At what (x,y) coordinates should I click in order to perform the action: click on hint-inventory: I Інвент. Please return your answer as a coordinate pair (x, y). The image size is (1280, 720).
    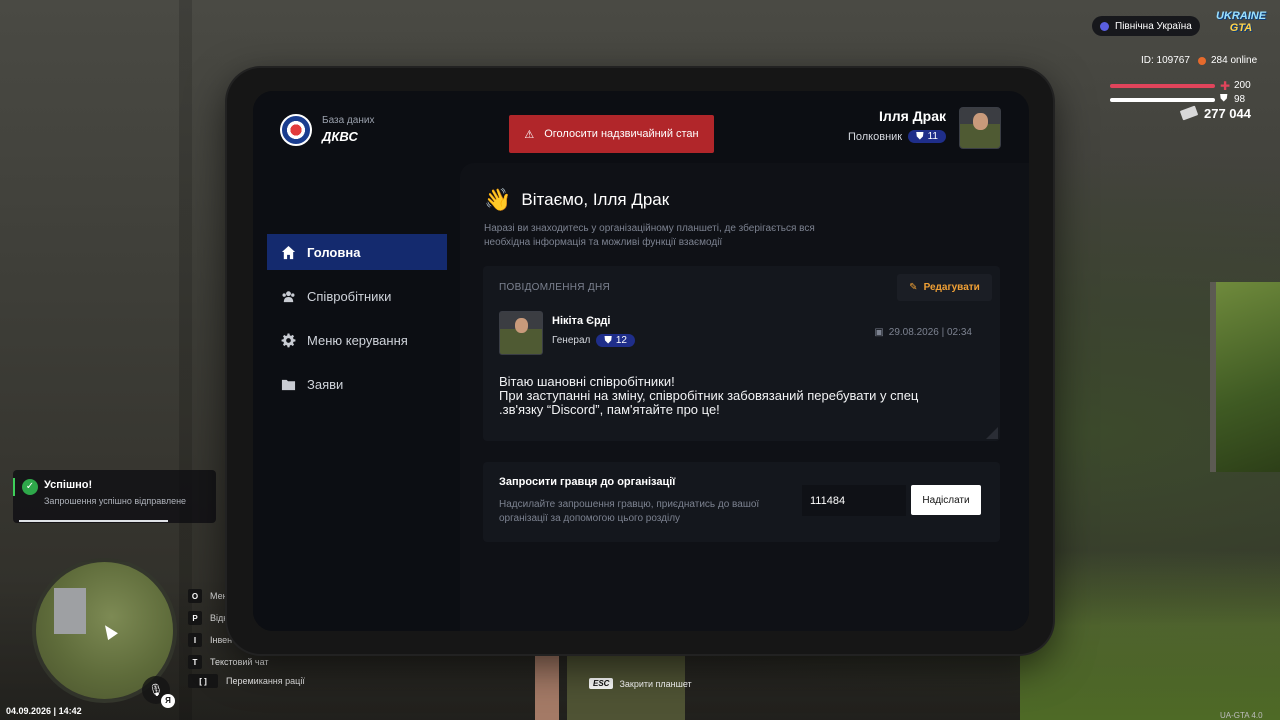
    Looking at the image, I should click on (212, 640).